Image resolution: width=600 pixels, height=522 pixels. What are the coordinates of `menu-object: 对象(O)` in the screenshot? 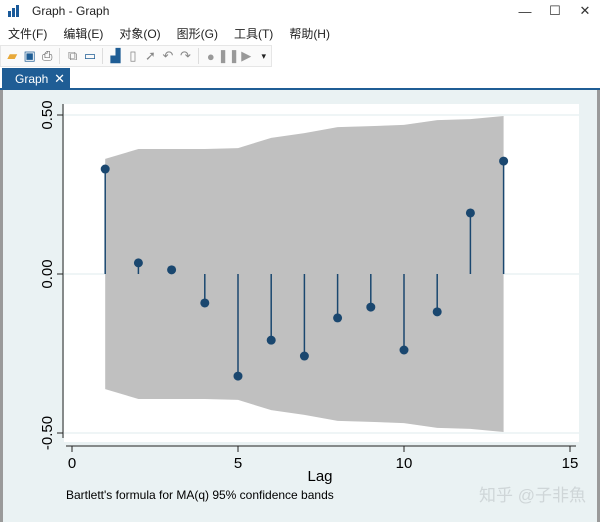 It's located at (139, 33).